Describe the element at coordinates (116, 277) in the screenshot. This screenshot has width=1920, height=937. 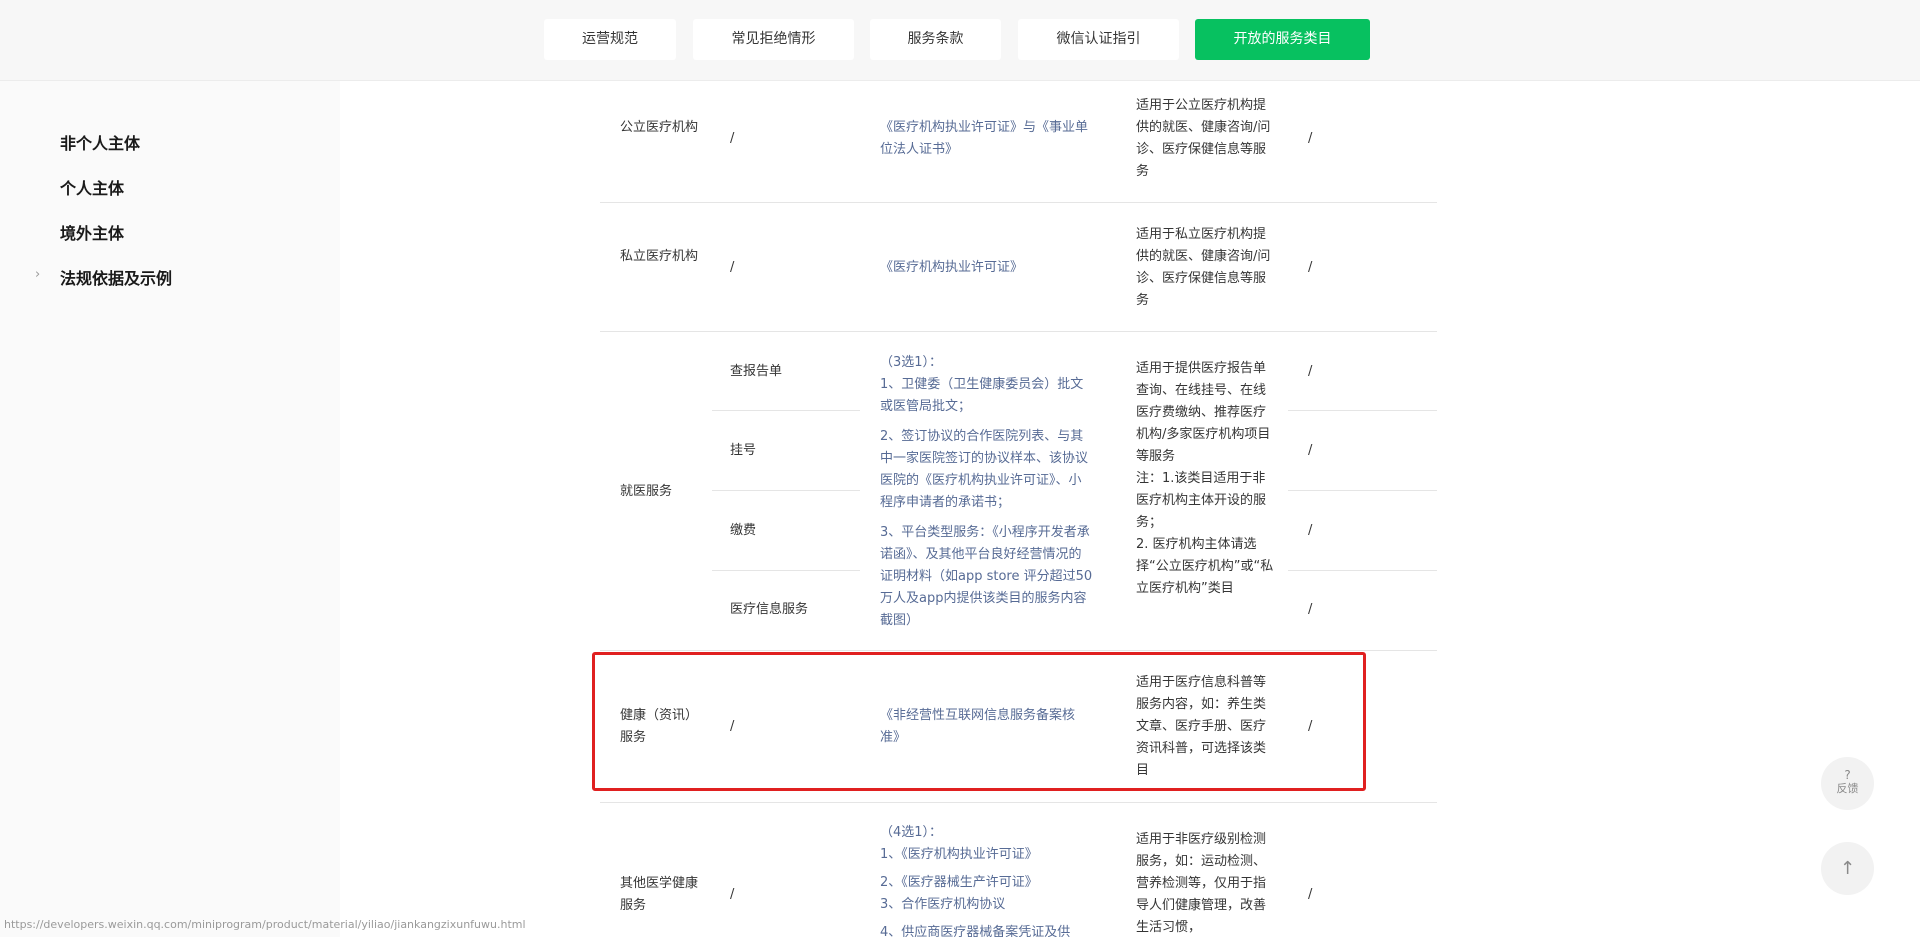
I see `sidebar-item-regulations: 法规依据及示例` at that location.